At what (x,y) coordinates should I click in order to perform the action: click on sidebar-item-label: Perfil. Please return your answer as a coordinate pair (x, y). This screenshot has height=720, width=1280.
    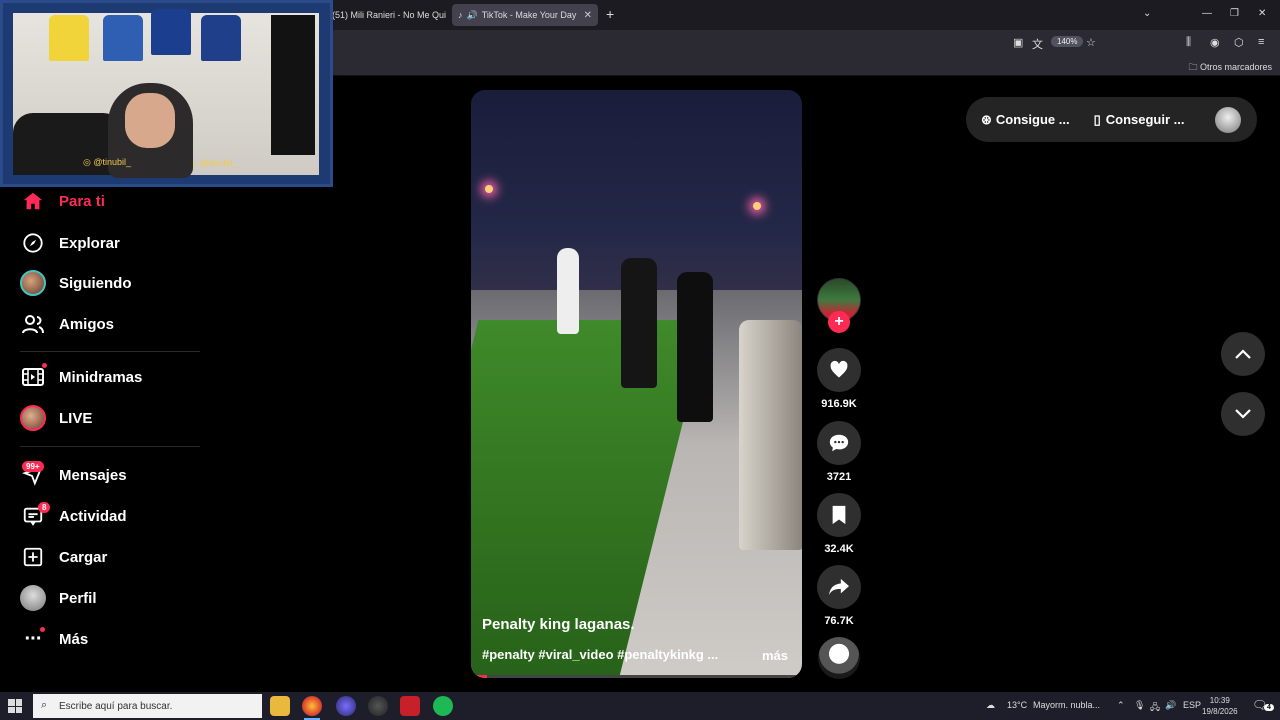
    Looking at the image, I should click on (78, 598).